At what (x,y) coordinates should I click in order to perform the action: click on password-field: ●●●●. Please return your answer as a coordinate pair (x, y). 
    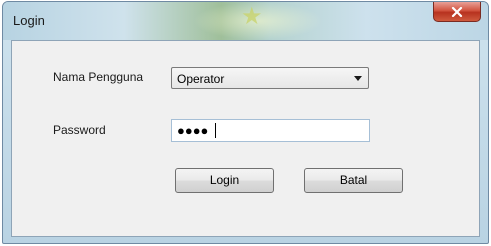
    Looking at the image, I should click on (270, 130).